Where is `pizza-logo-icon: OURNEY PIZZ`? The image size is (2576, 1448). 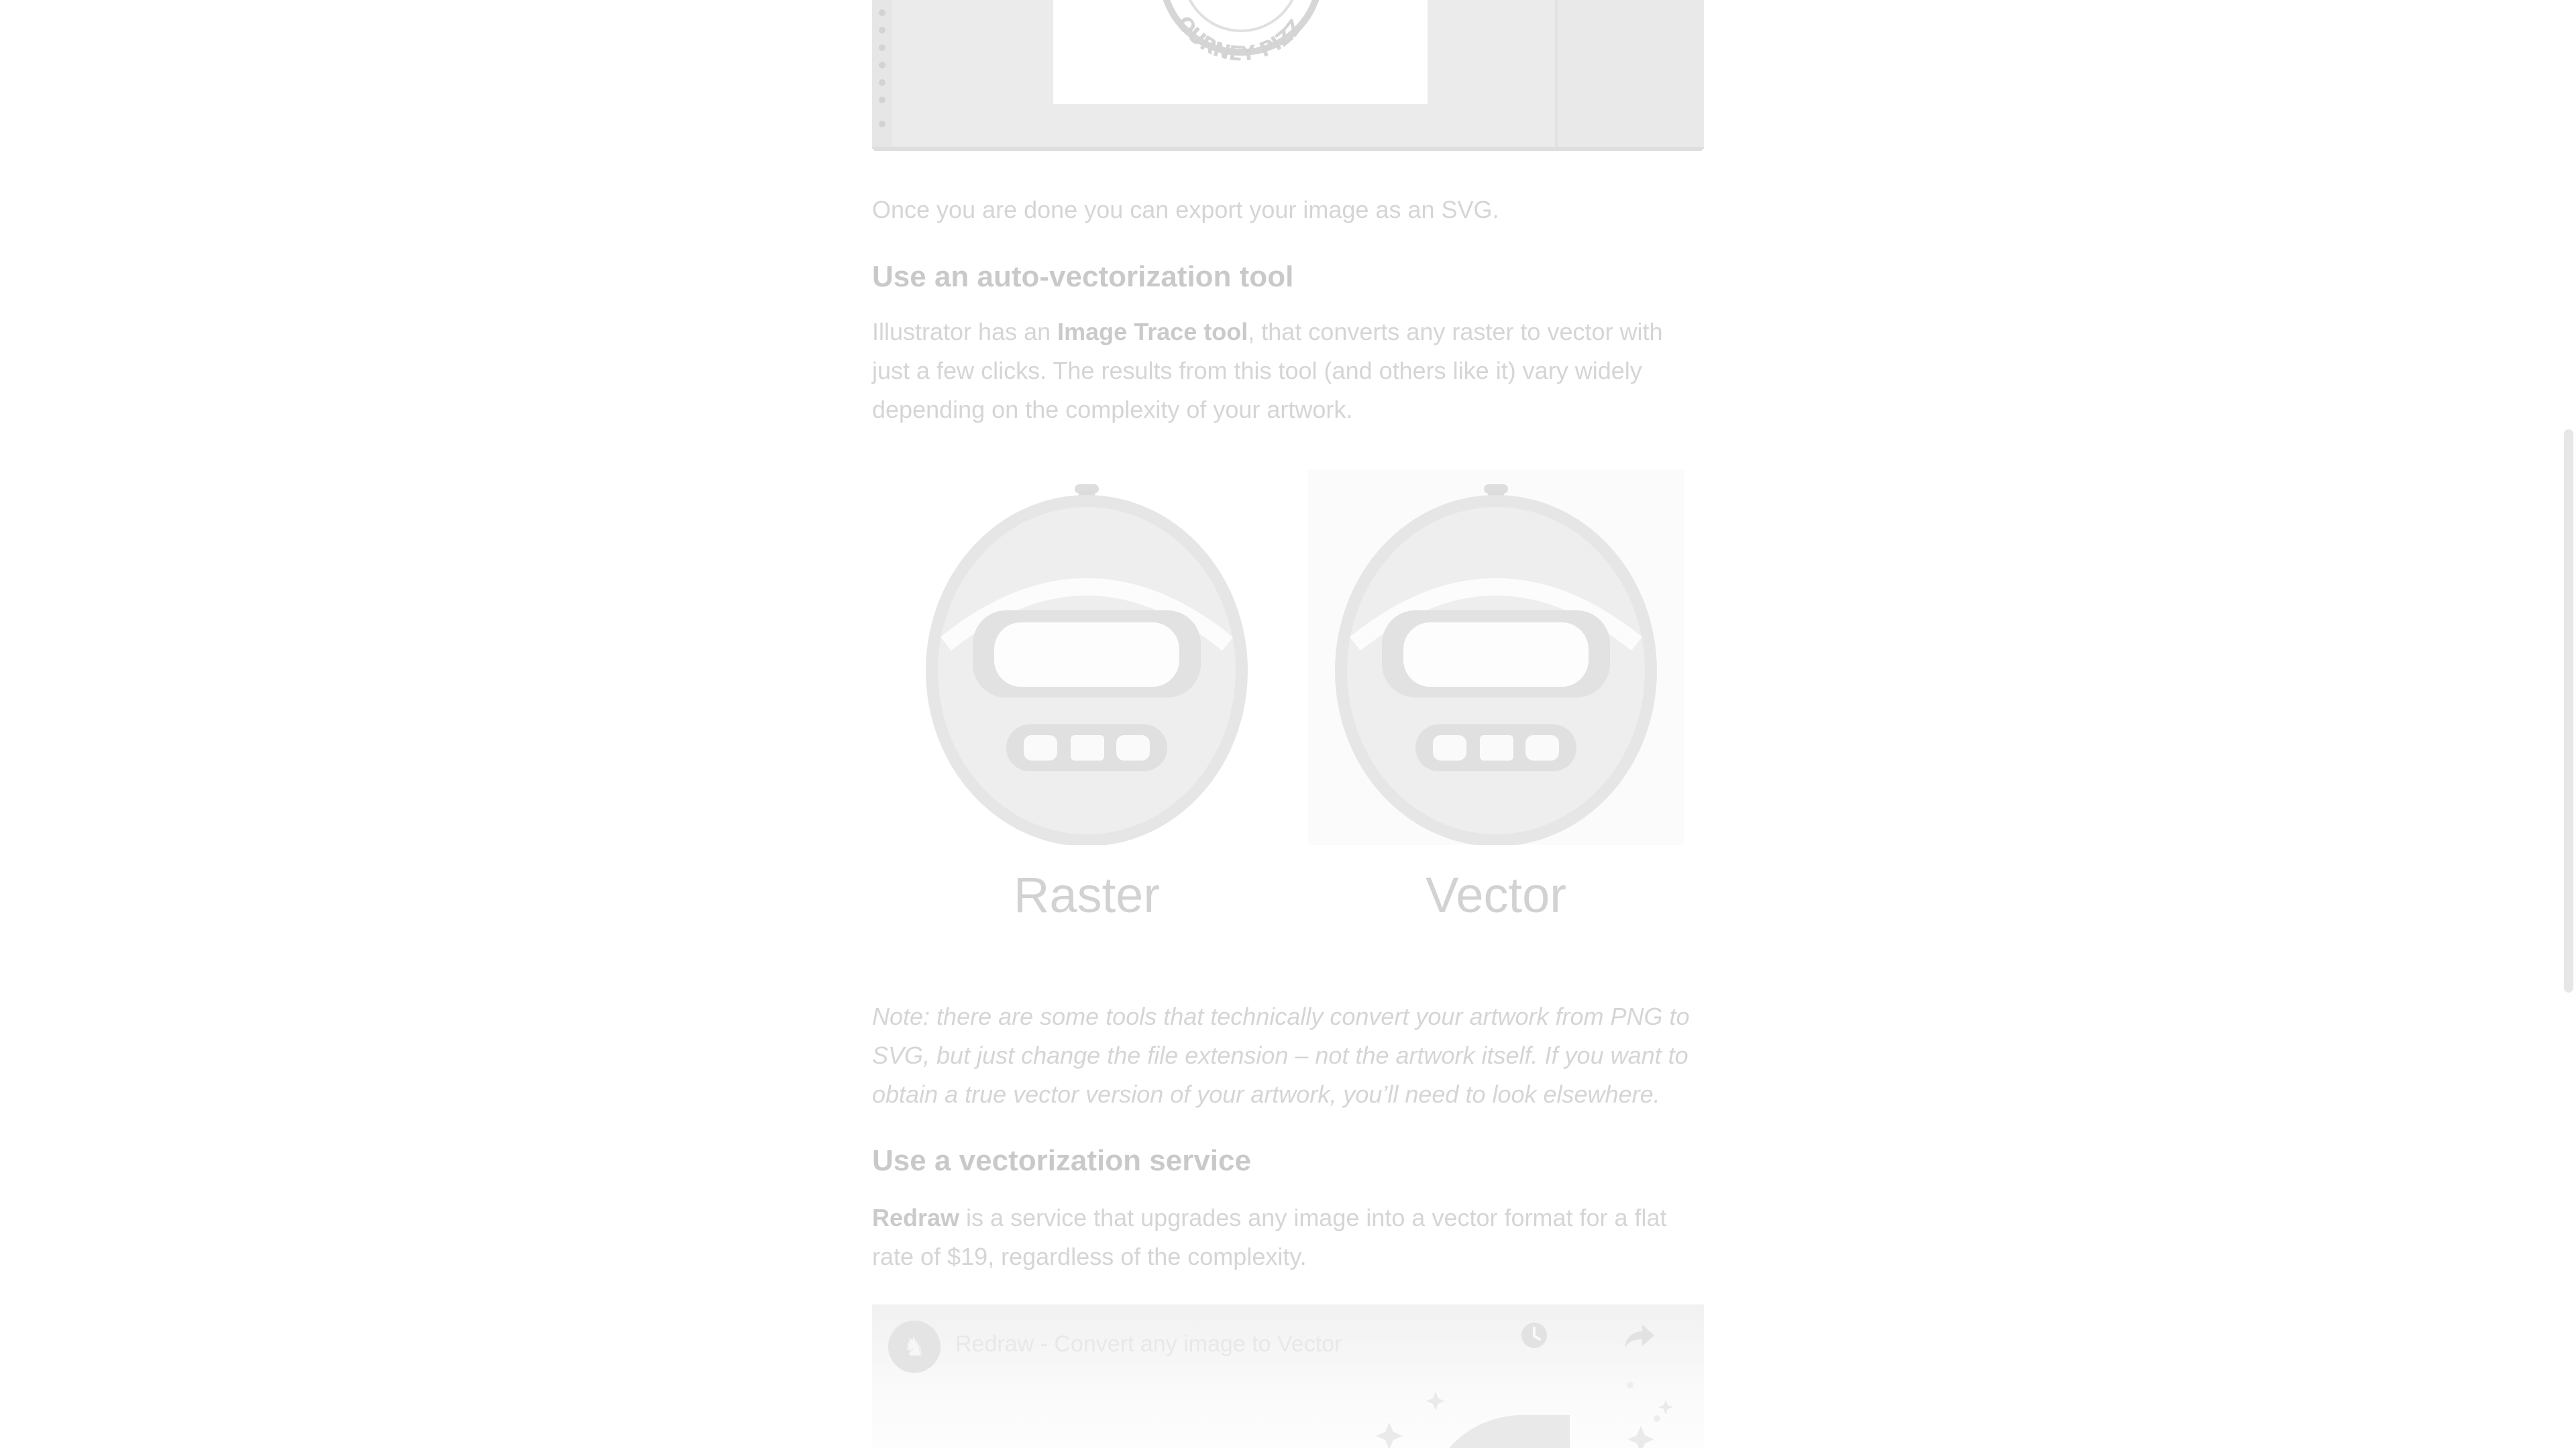
pizza-logo-icon: OURNEY PIZZ is located at coordinates (1241, 33).